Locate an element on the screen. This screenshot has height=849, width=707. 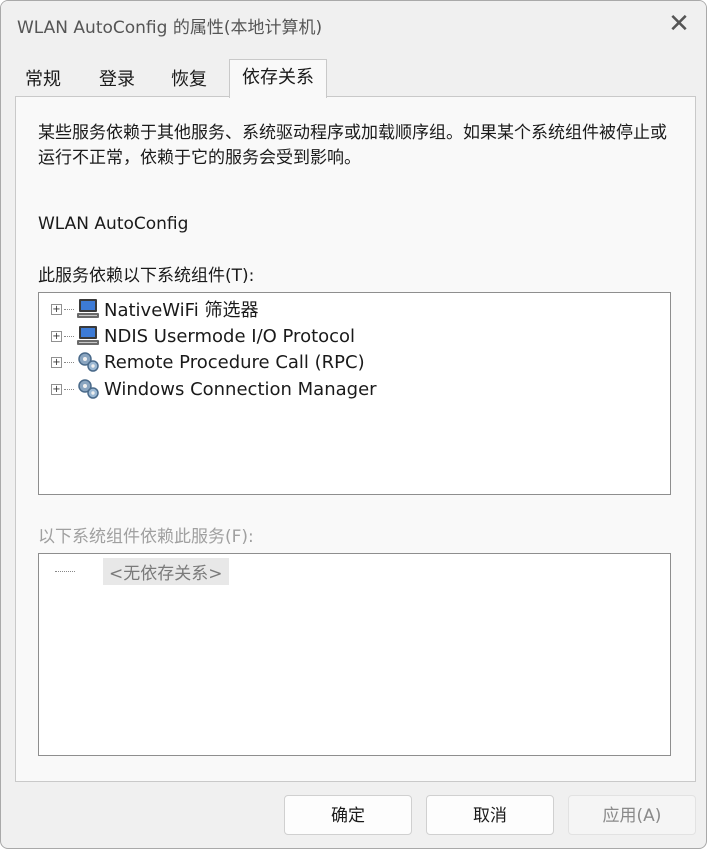
tab-general: 常规 is located at coordinates (43, 80).